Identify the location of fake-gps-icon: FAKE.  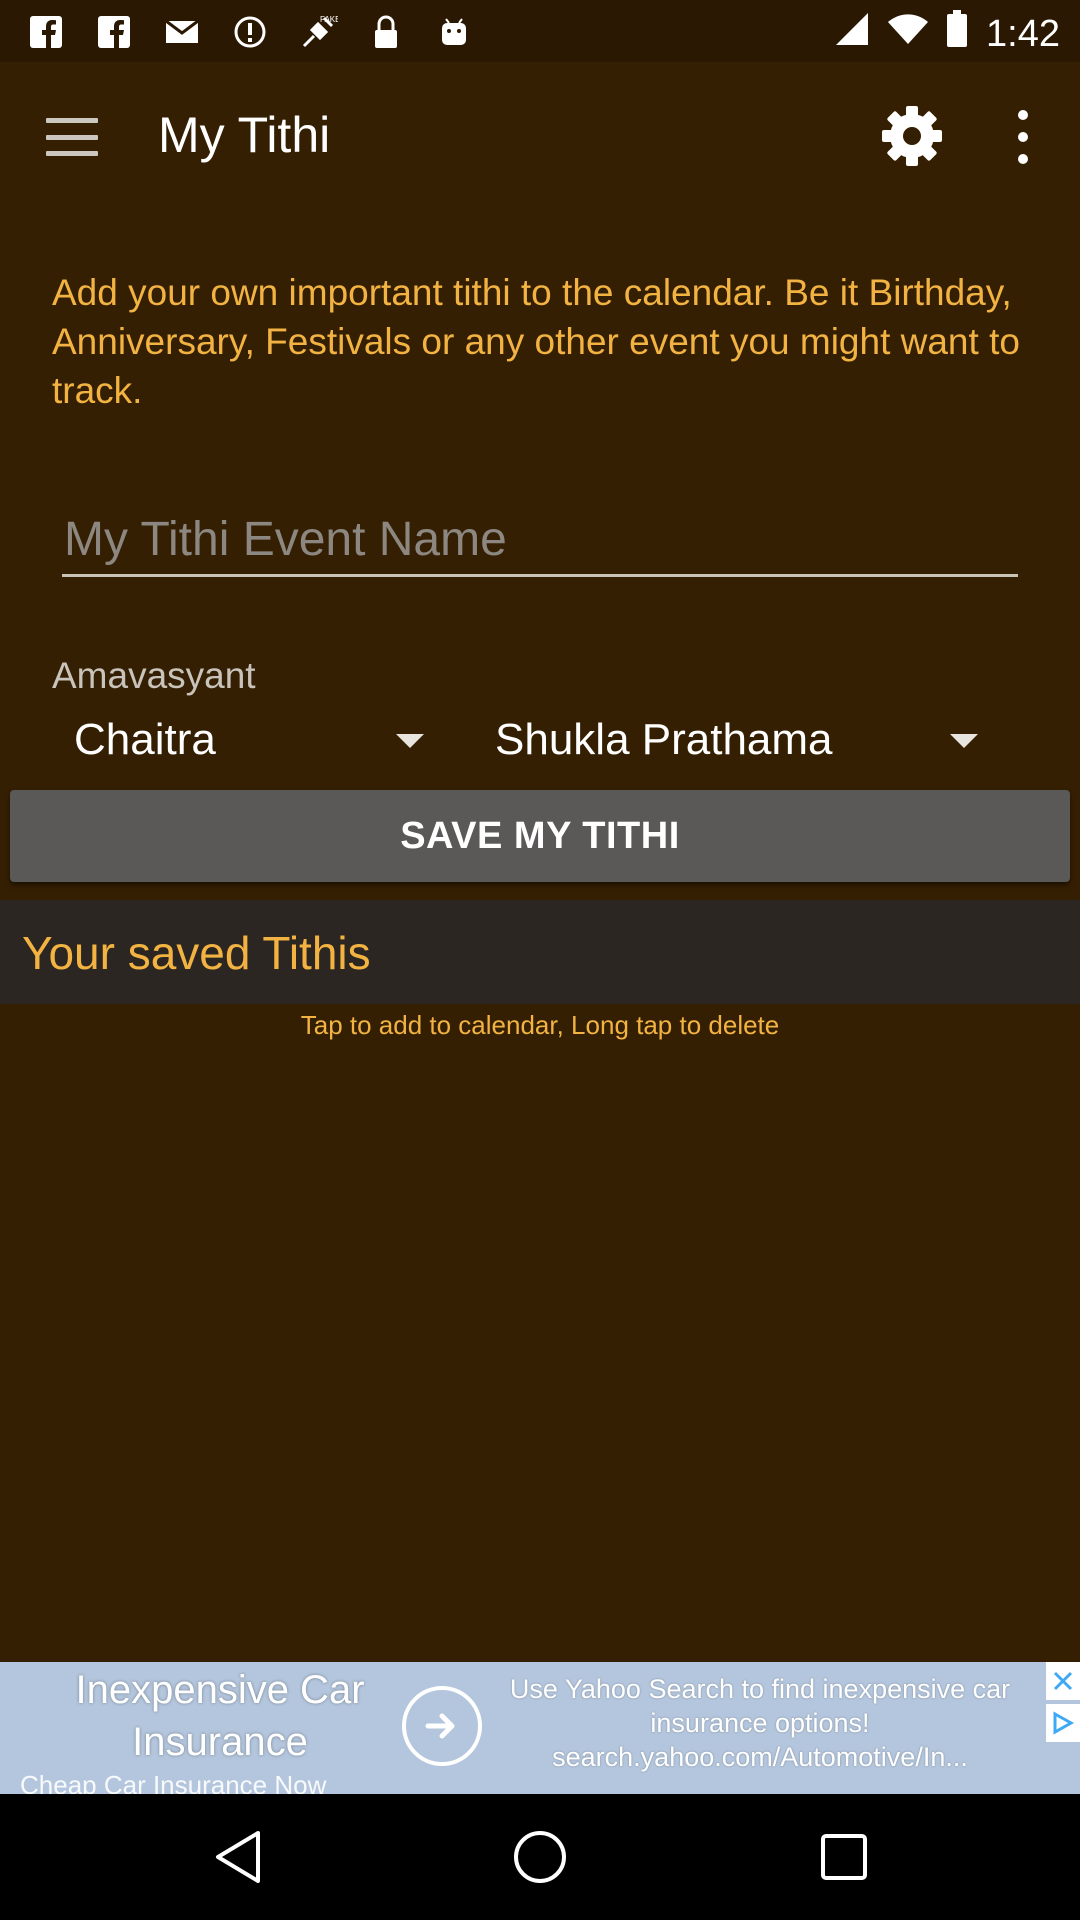
(318, 32).